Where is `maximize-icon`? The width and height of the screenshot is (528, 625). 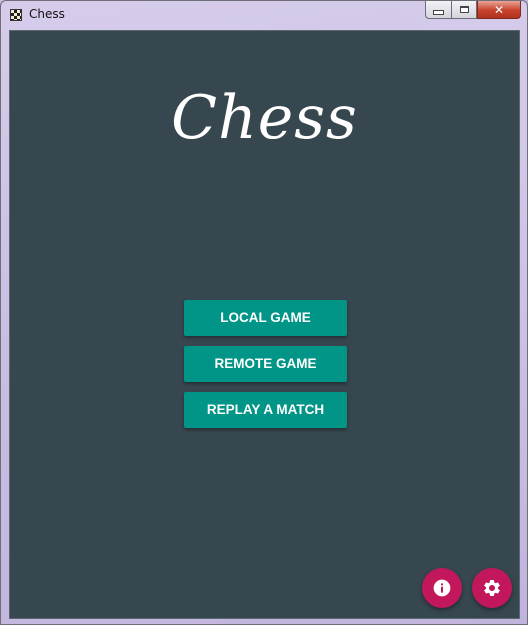
maximize-icon is located at coordinates (464, 9).